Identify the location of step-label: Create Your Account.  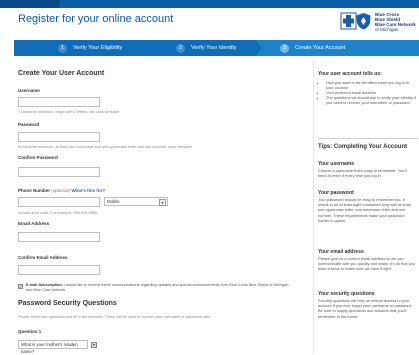
(320, 48).